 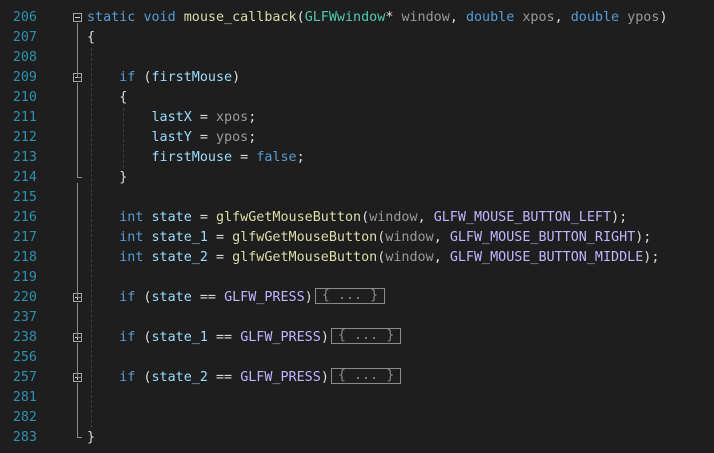 What do you see at coordinates (357, 198) in the screenshot?
I see `code-line: 215` at bounding box center [357, 198].